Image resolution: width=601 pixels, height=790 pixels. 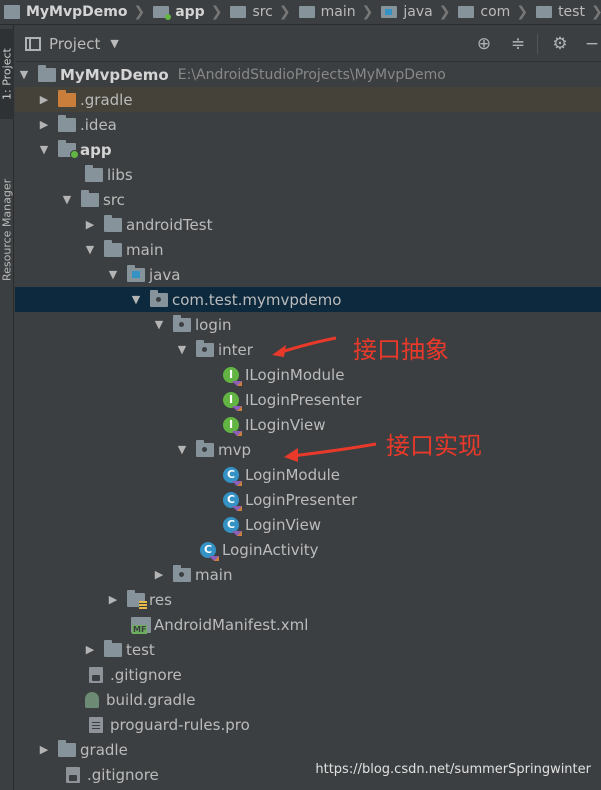 I want to click on tree-node-src: ▼ src, so click(x=308, y=199).